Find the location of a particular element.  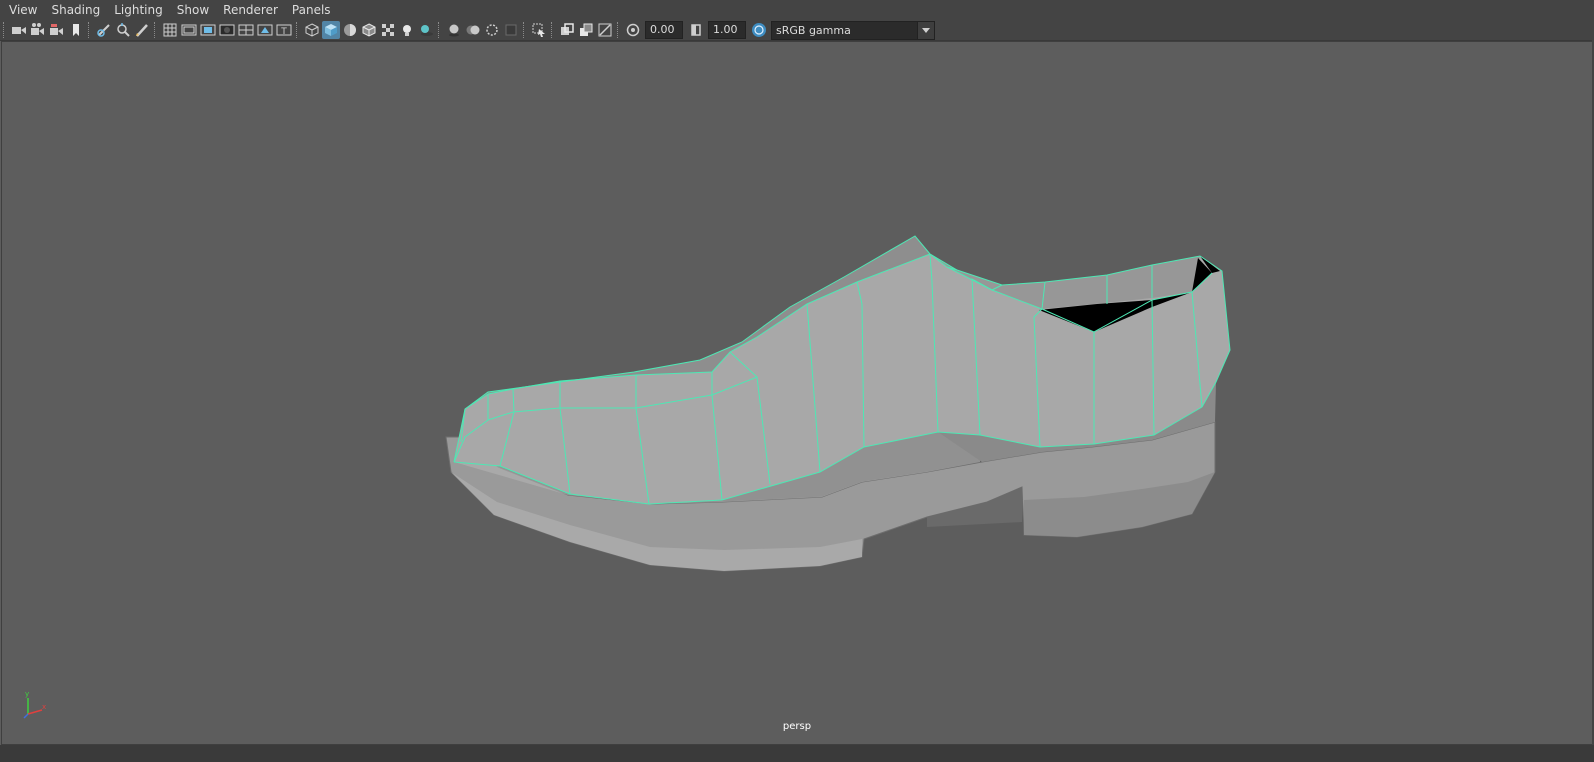

isolate-group is located at coordinates (538, 30).